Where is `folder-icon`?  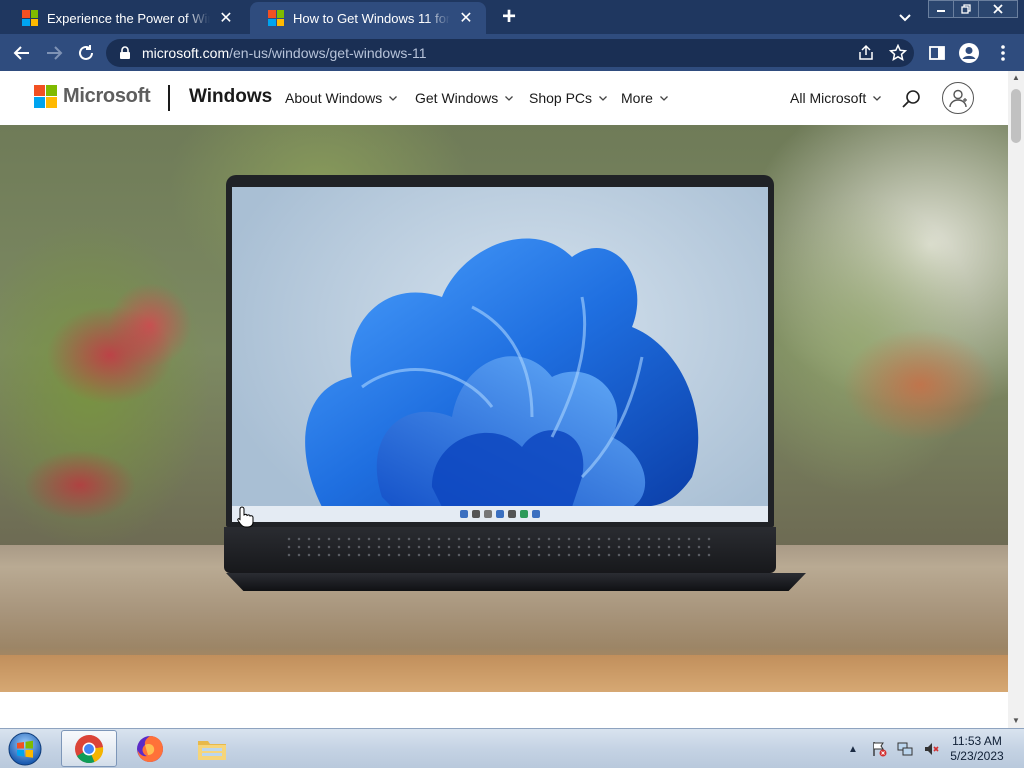
folder-icon is located at coordinates (212, 750).